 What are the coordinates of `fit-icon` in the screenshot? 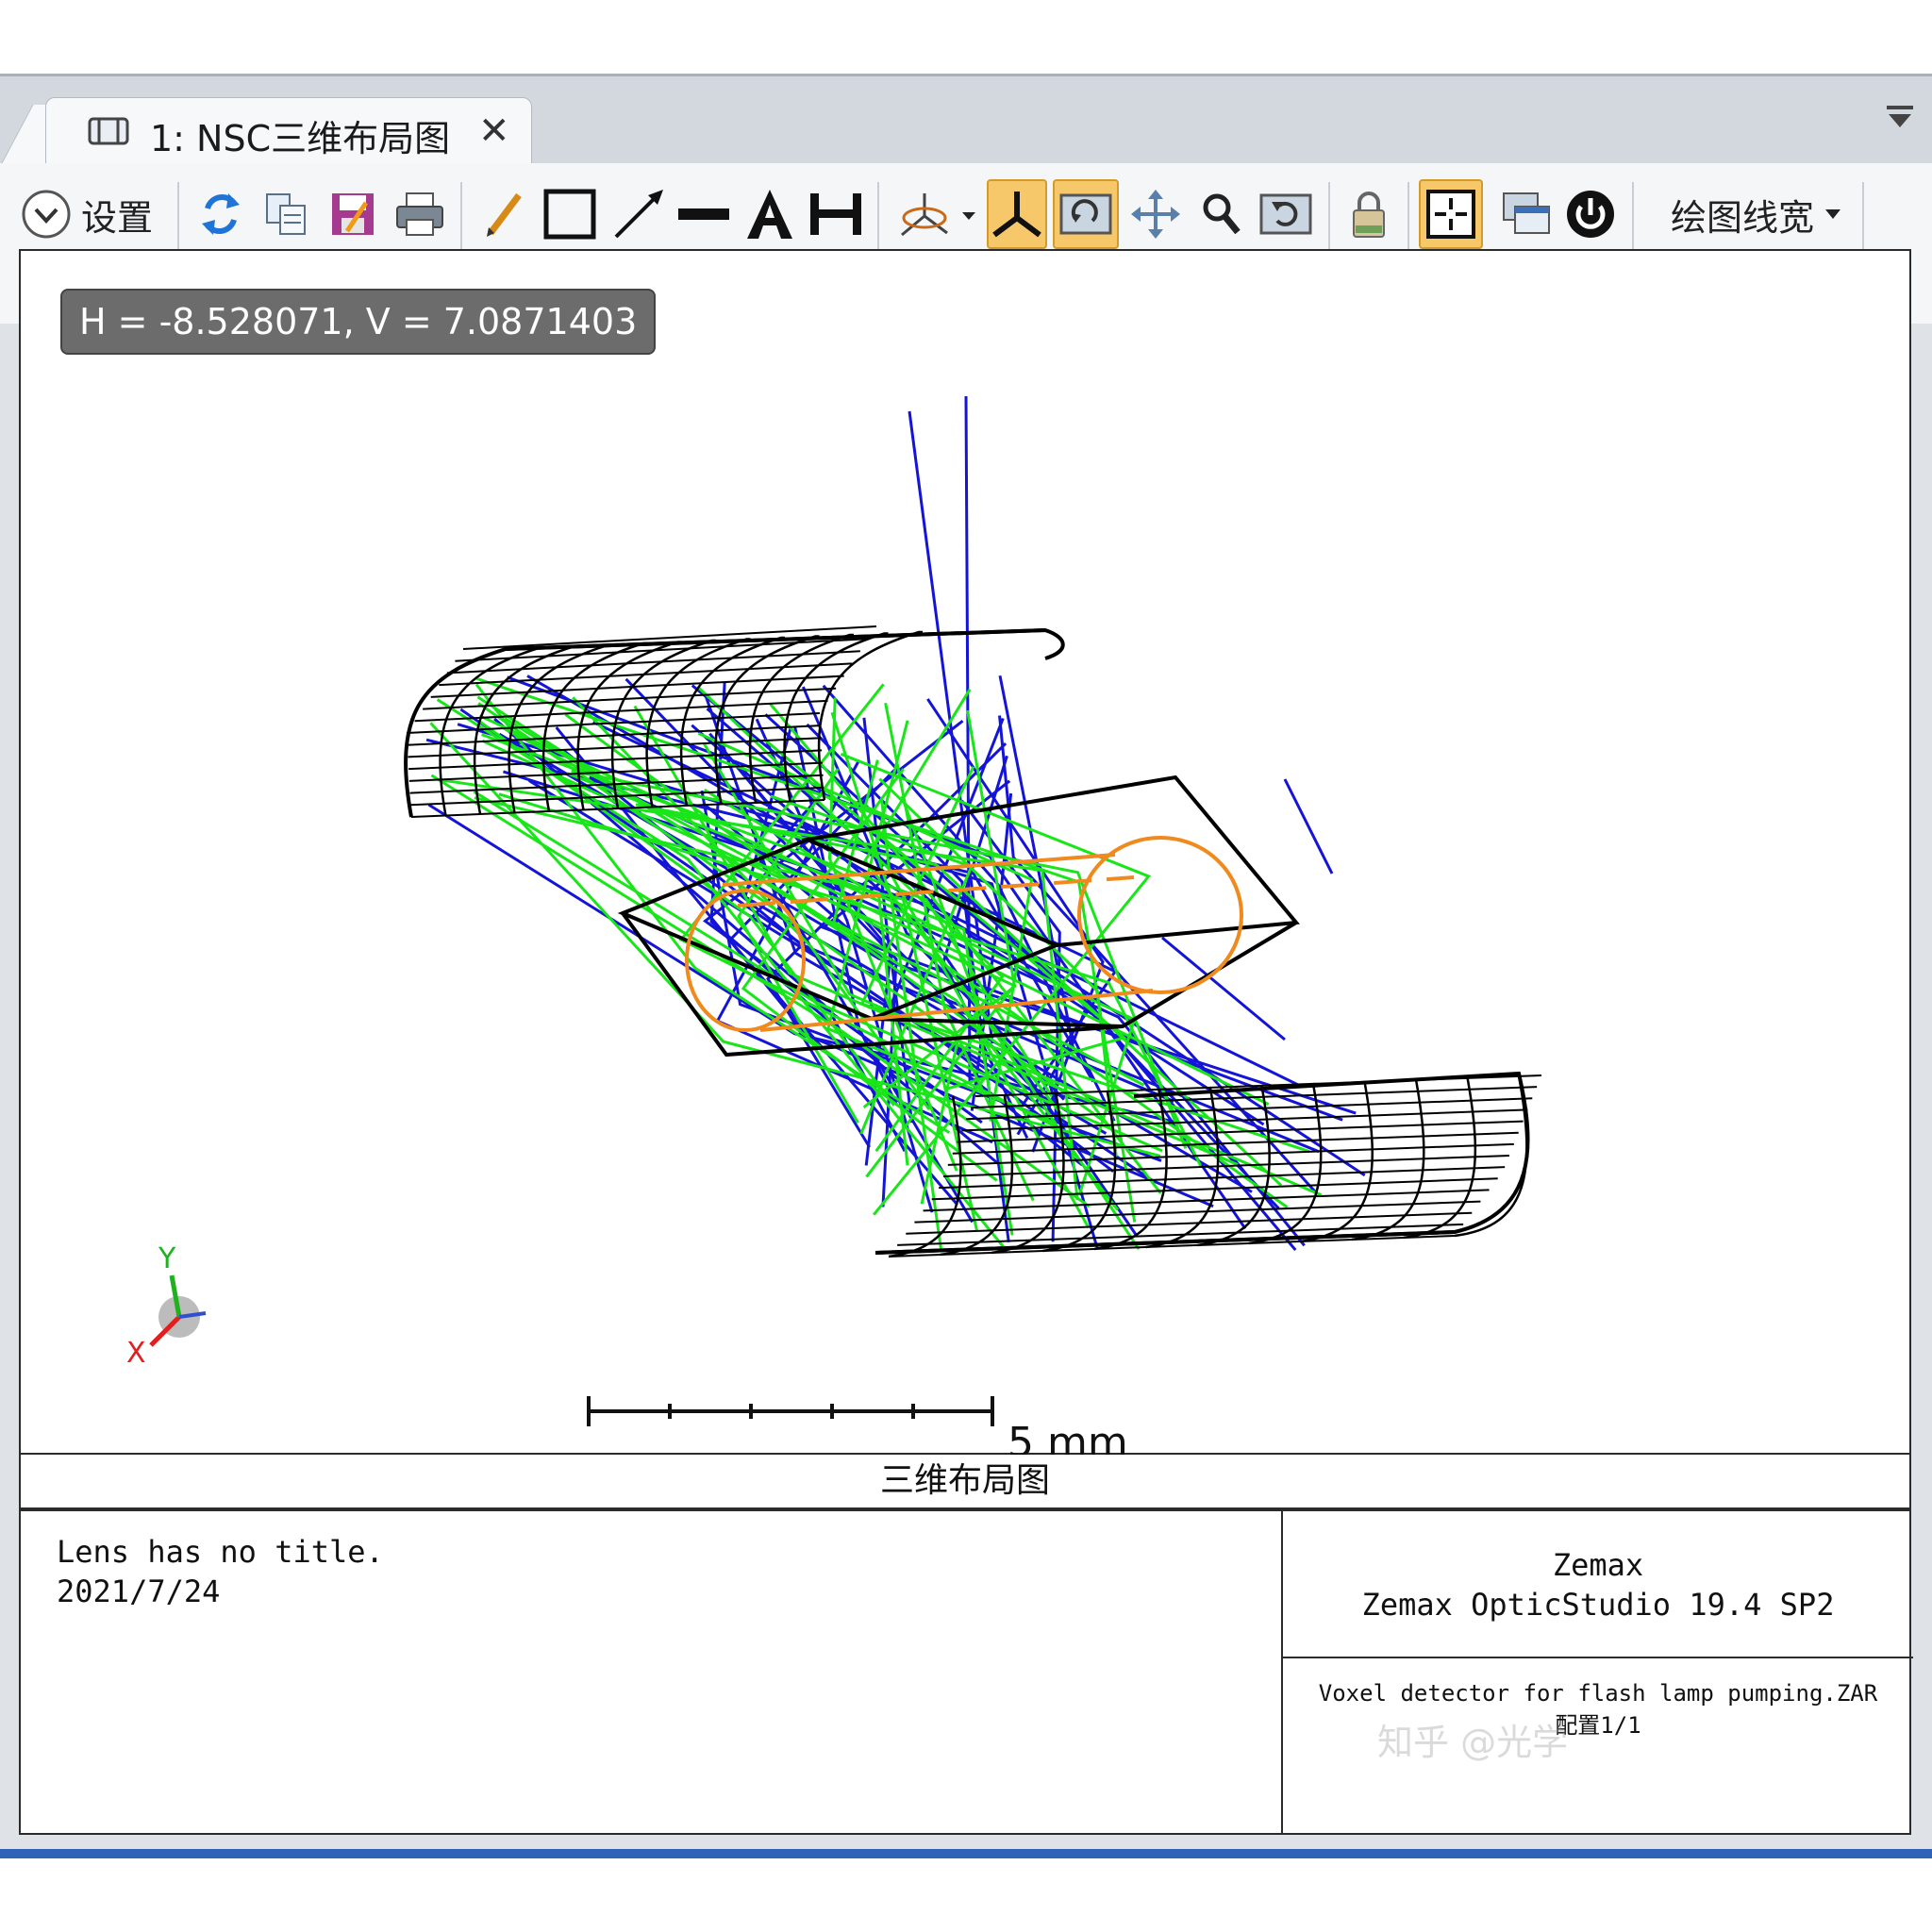 It's located at (1451, 214).